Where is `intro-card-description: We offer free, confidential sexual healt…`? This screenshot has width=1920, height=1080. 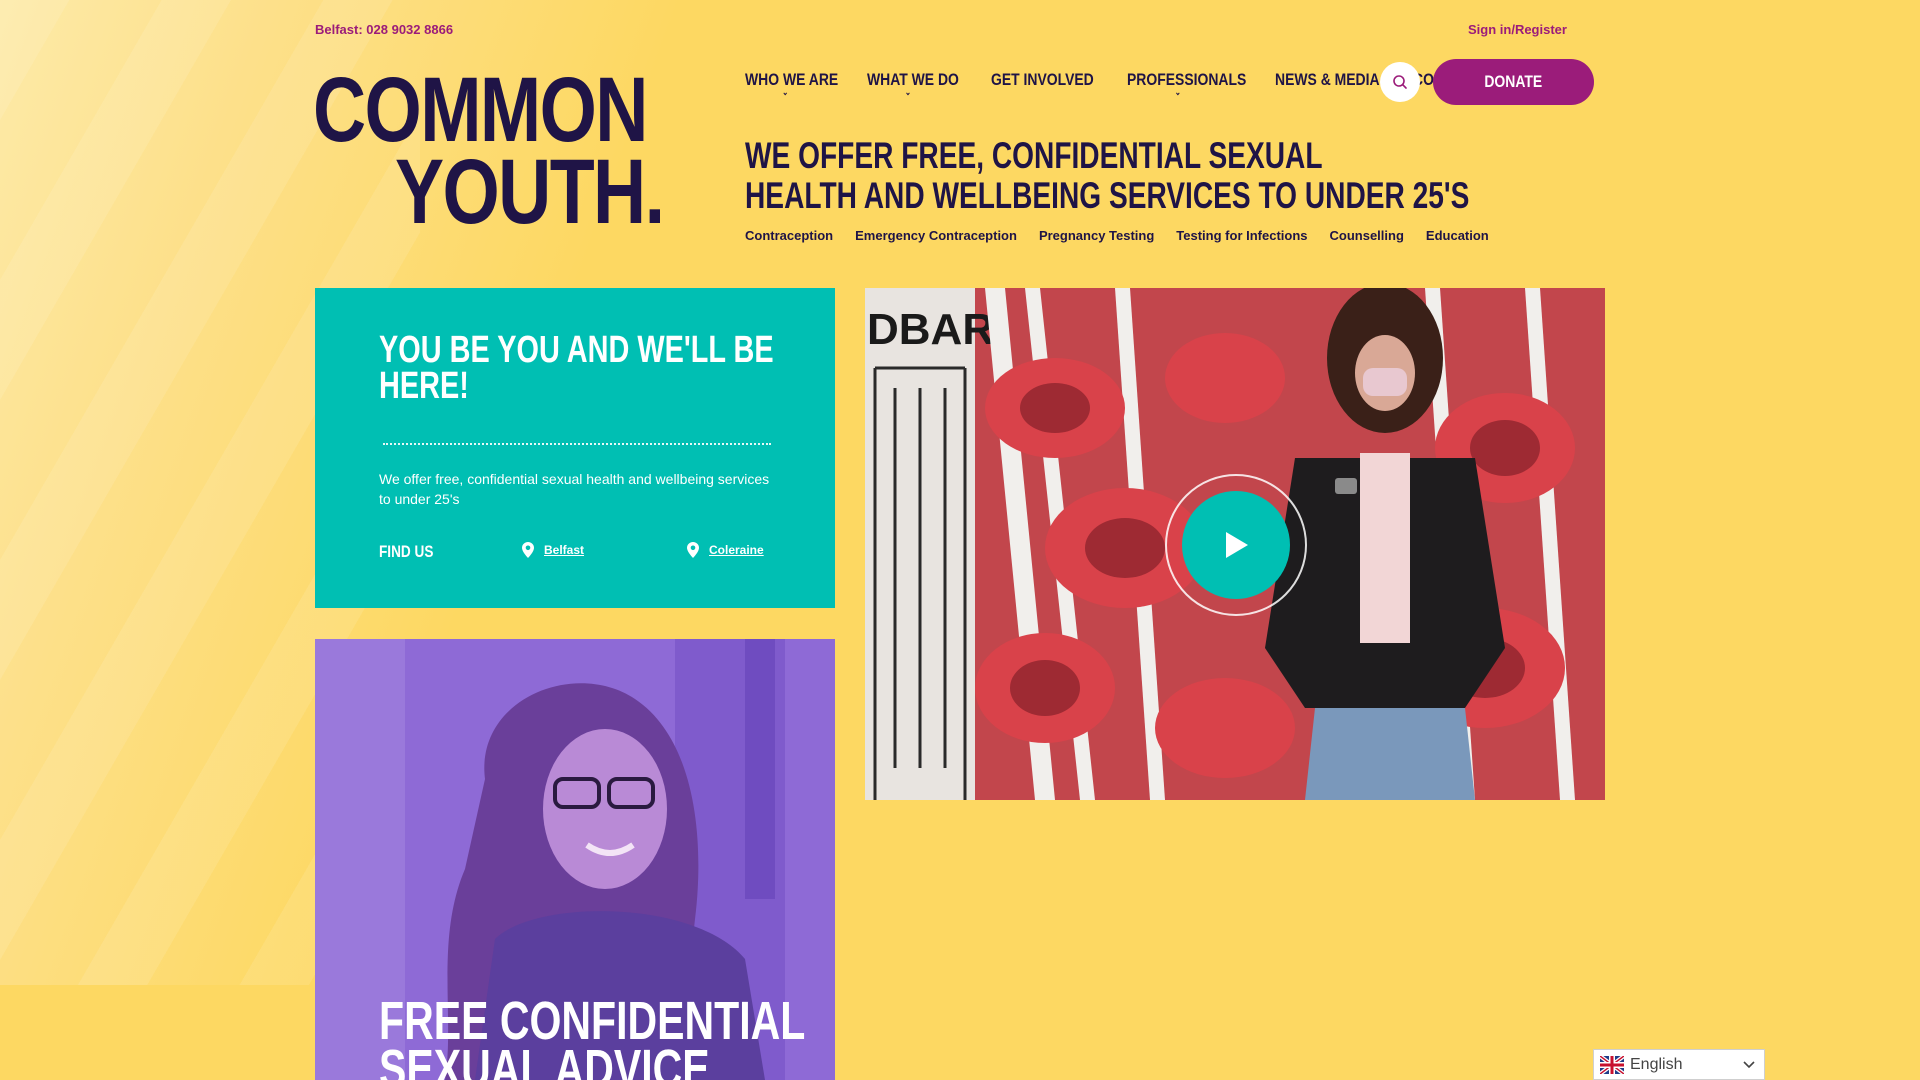
intro-card-description: We offer free, confidential sexual healt… is located at coordinates (574, 489).